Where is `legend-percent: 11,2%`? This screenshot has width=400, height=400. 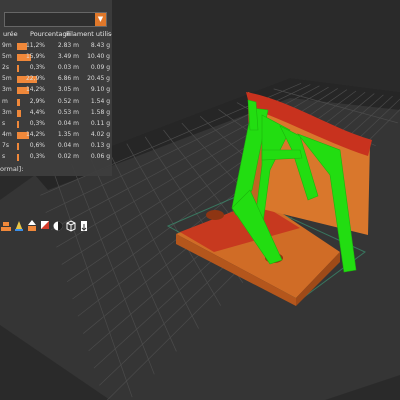
legend-percent: 11,2% is located at coordinates (35, 45).